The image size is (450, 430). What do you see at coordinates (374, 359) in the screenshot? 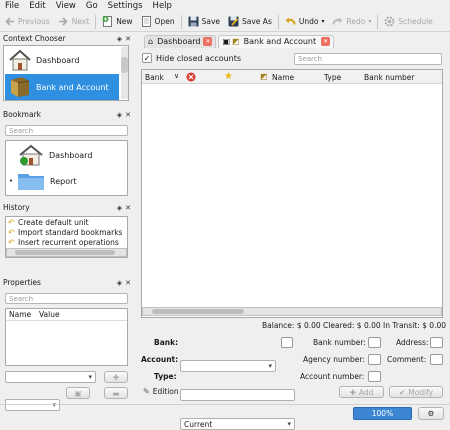
I see `agency-number-field` at bounding box center [374, 359].